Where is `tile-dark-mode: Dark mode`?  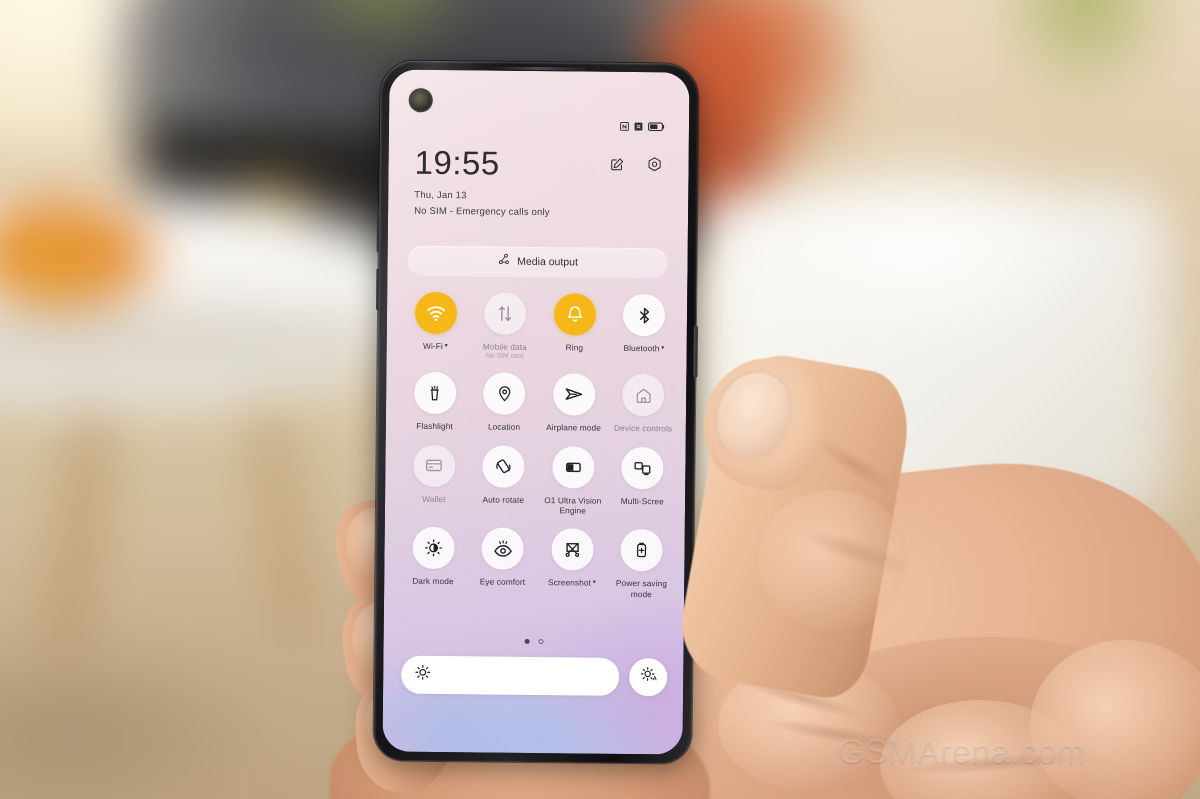 tile-dark-mode: Dark mode is located at coordinates (433, 562).